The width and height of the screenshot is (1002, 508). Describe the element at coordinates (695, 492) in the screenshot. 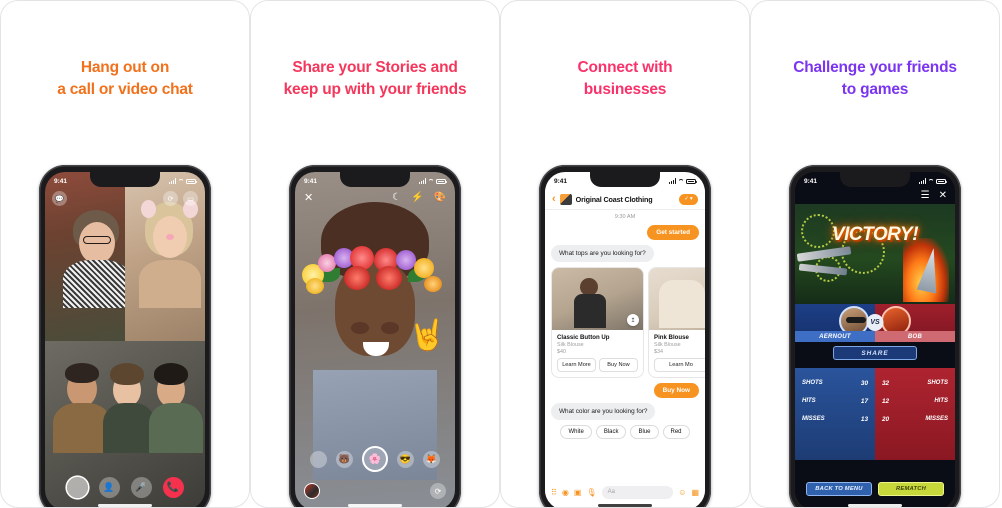

I see `sticker-icon: ▦` at that location.